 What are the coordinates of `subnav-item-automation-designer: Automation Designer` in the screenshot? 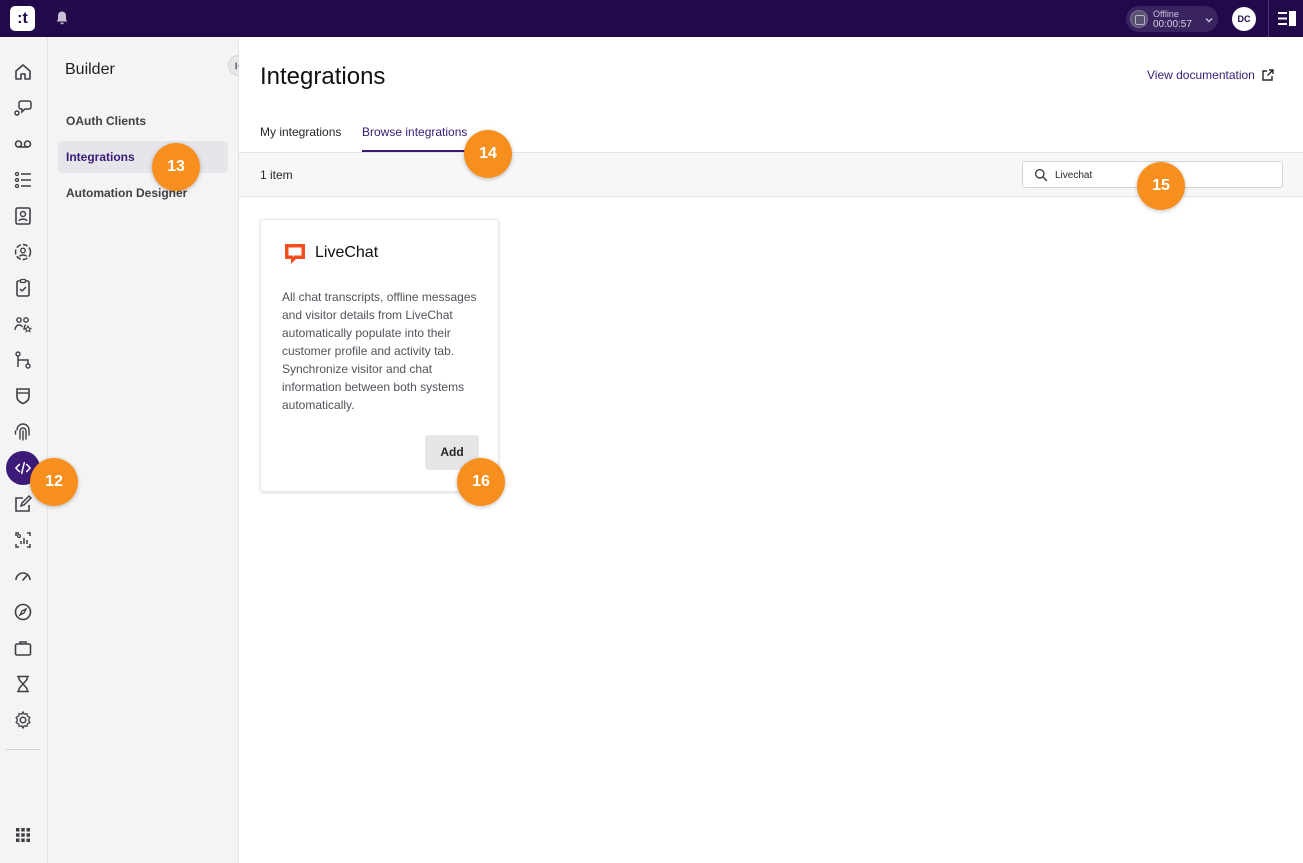 It's located at (143, 193).